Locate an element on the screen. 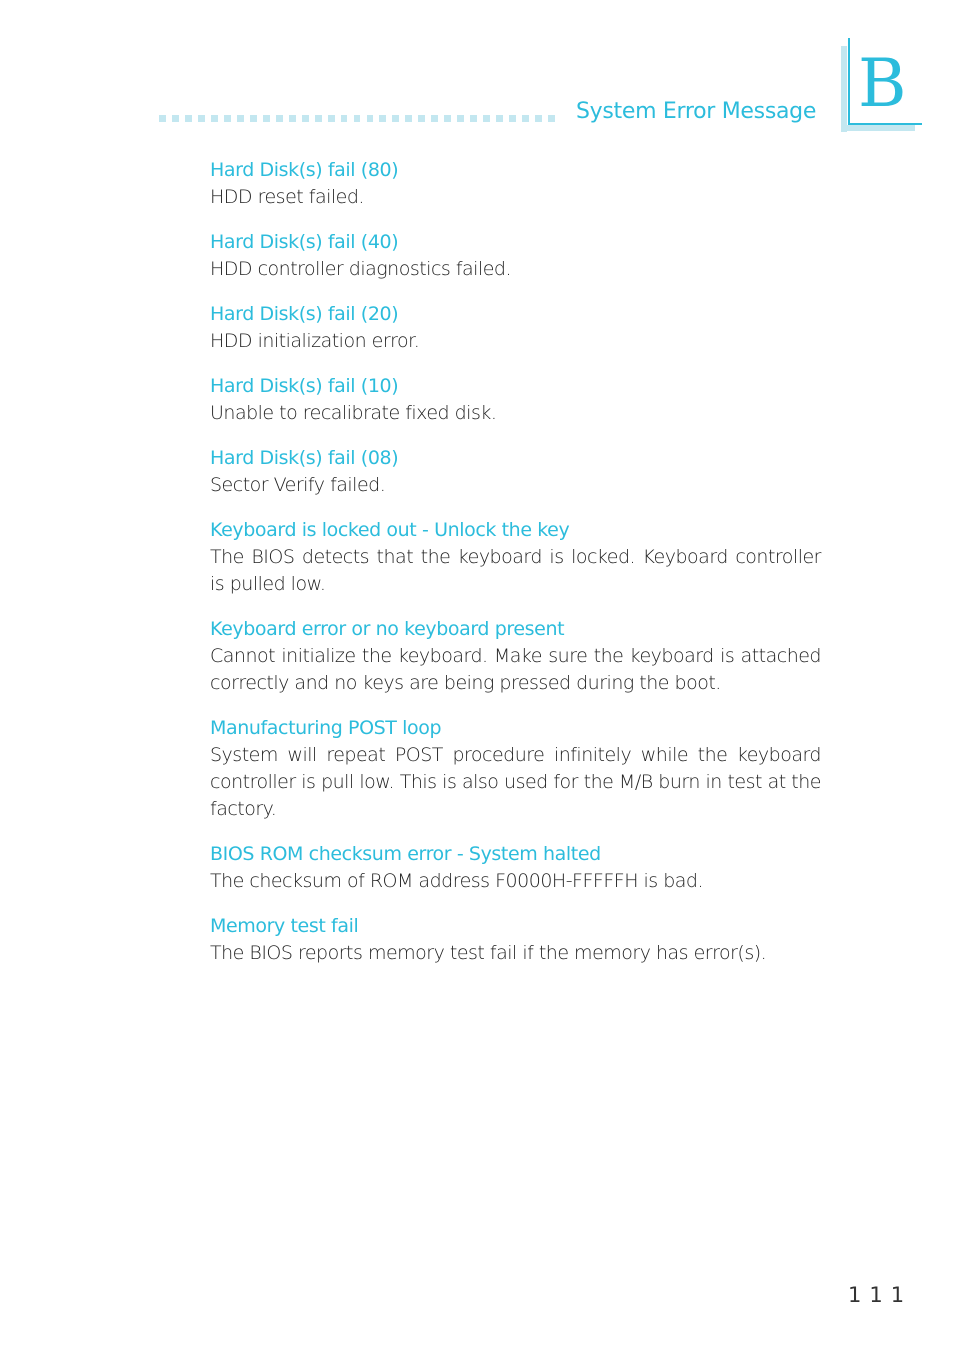 The image size is (954, 1351). appendix-tab-shadow-vertical is located at coordinates (844, 89).